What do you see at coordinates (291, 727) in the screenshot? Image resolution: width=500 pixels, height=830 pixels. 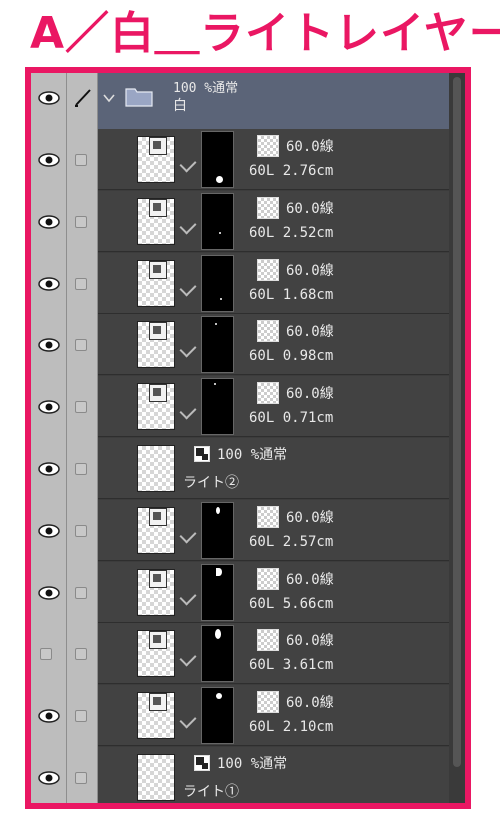 I see `layer-info: 60L 2.10cm` at bounding box center [291, 727].